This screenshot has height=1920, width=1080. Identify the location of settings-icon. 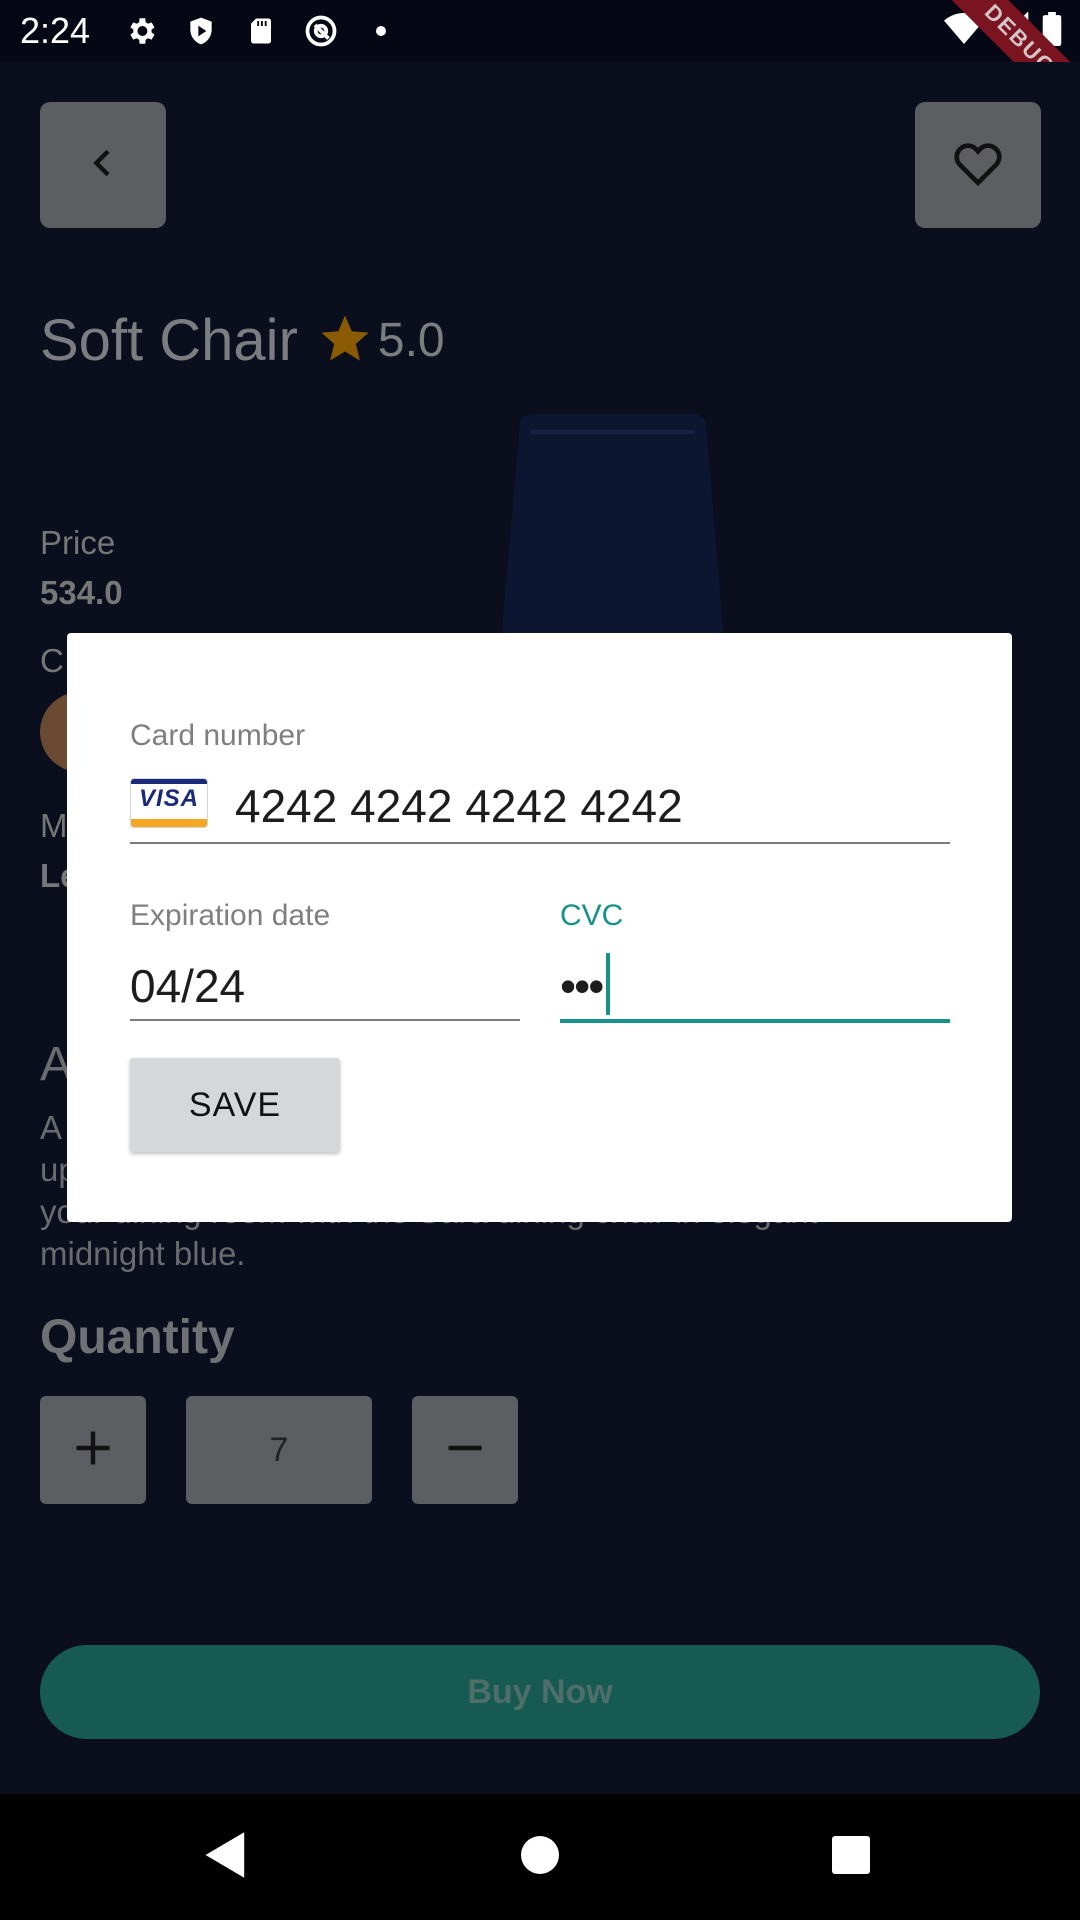
(141, 31).